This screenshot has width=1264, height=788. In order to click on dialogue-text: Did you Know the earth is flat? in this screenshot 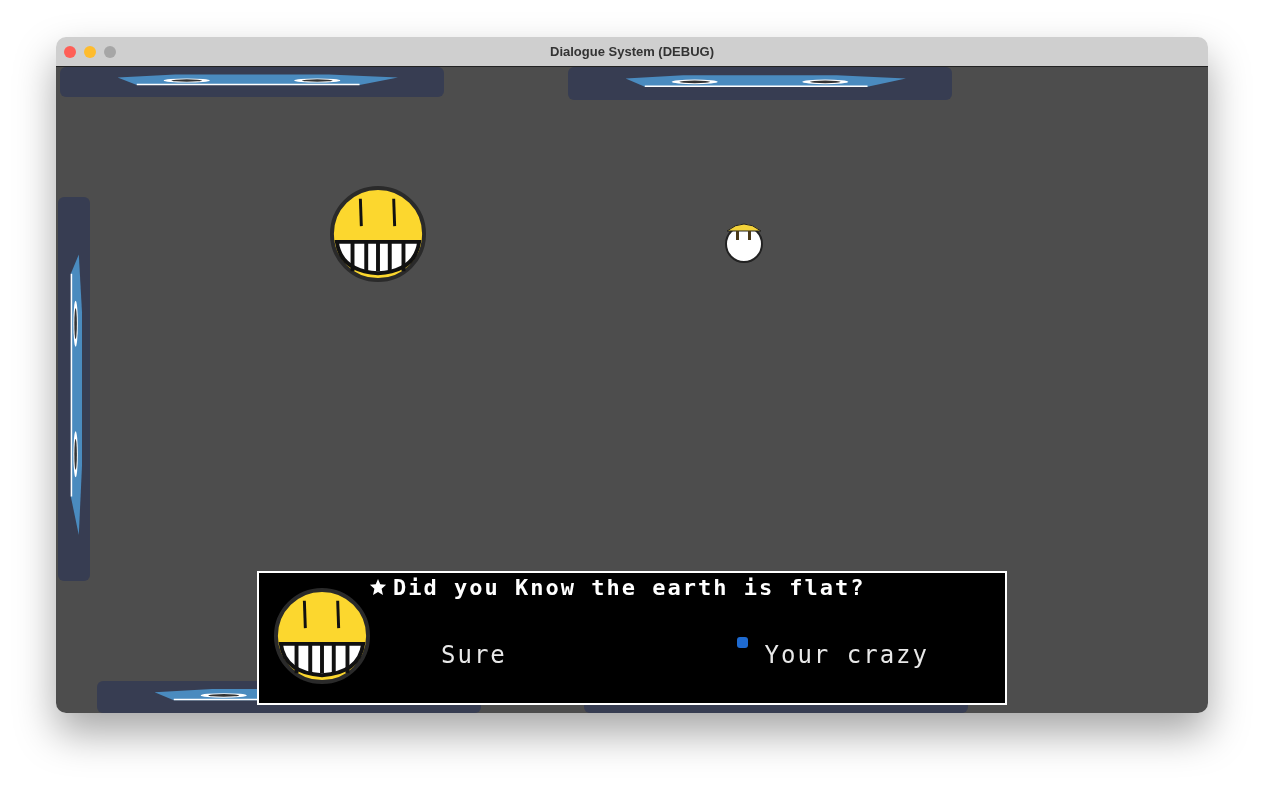, I will do `click(629, 587)`.